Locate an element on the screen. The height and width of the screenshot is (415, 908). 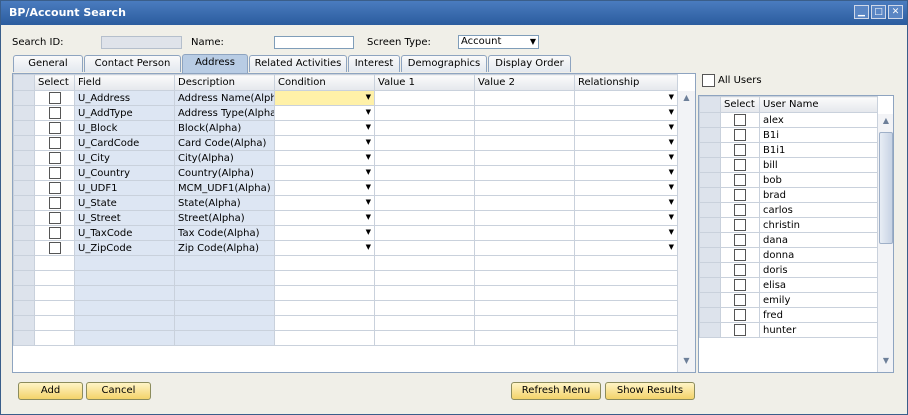
users-scroll-thumb is located at coordinates (886, 188).